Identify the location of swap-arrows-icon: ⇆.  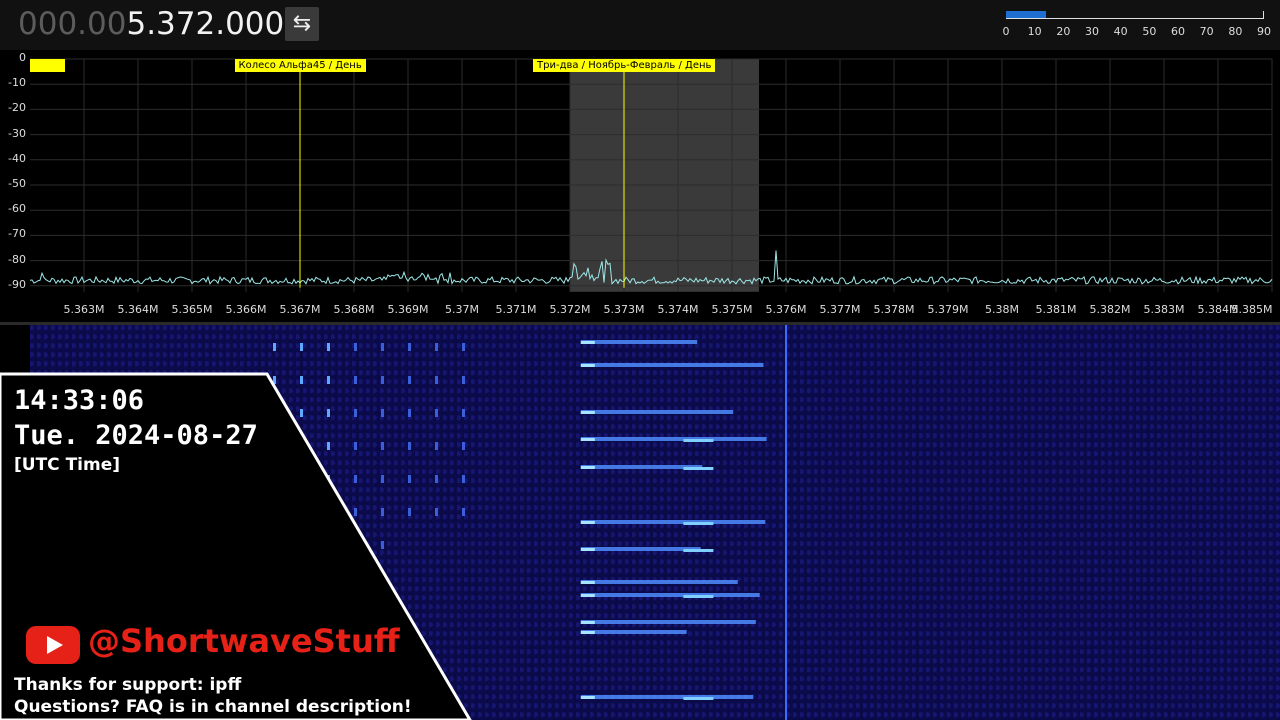
(302, 23).